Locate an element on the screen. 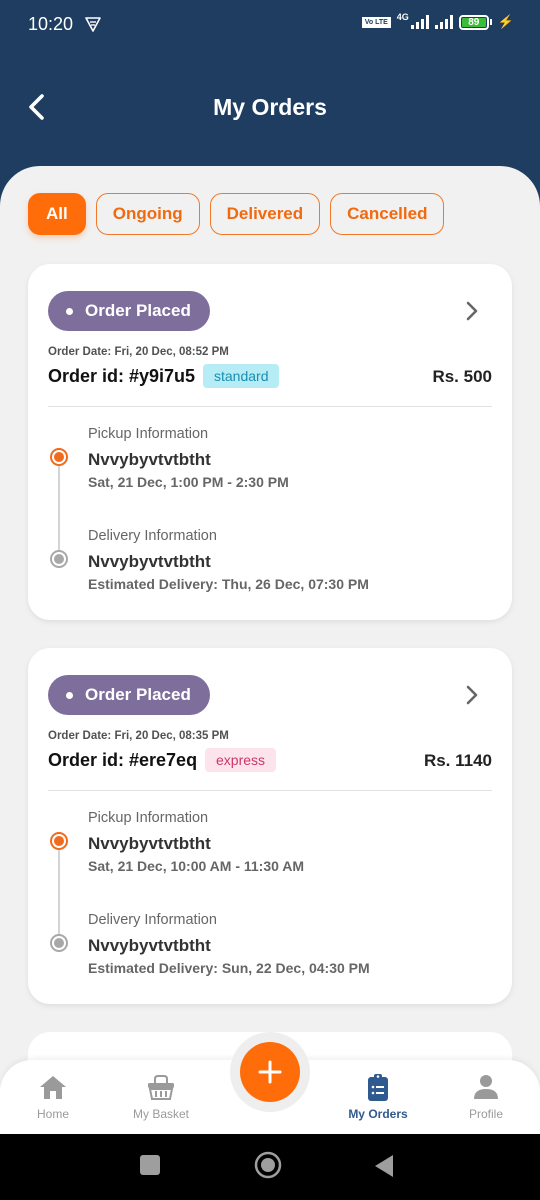 Image resolution: width=540 pixels, height=1200 pixels. nav-home: Home is located at coordinates (53, 1098).